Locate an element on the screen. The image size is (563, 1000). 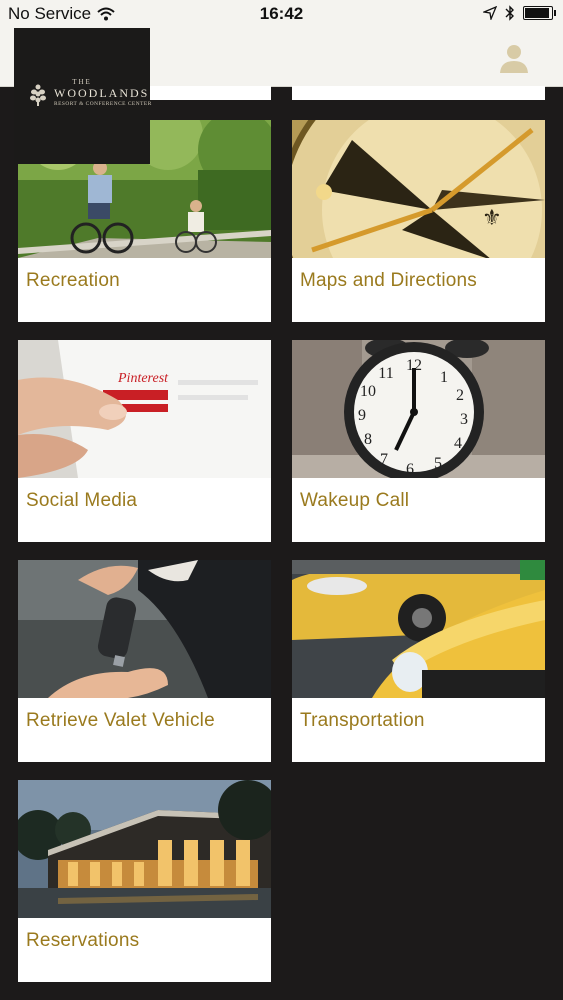
tile-label-transportation: Transportation is located at coordinates (362, 720).